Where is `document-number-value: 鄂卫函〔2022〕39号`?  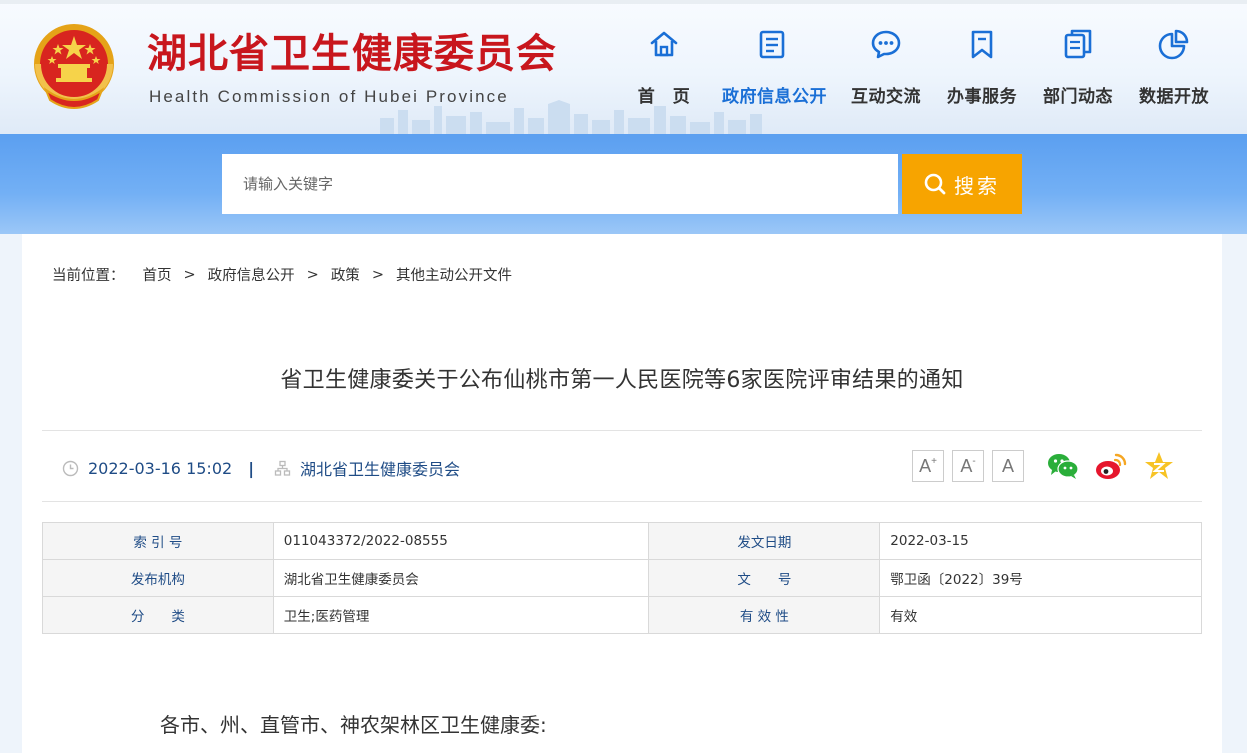
document-number-value: 鄂卫函〔2022〕39号 is located at coordinates (1040, 578).